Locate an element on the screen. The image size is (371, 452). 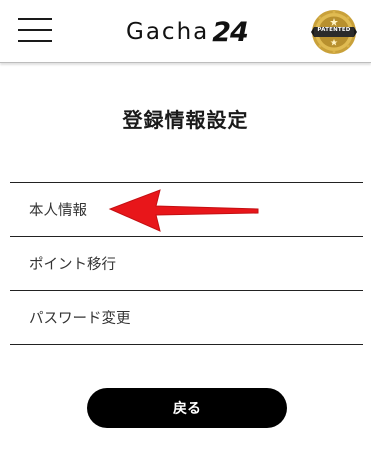
back-button: 戻る is located at coordinates (187, 408).